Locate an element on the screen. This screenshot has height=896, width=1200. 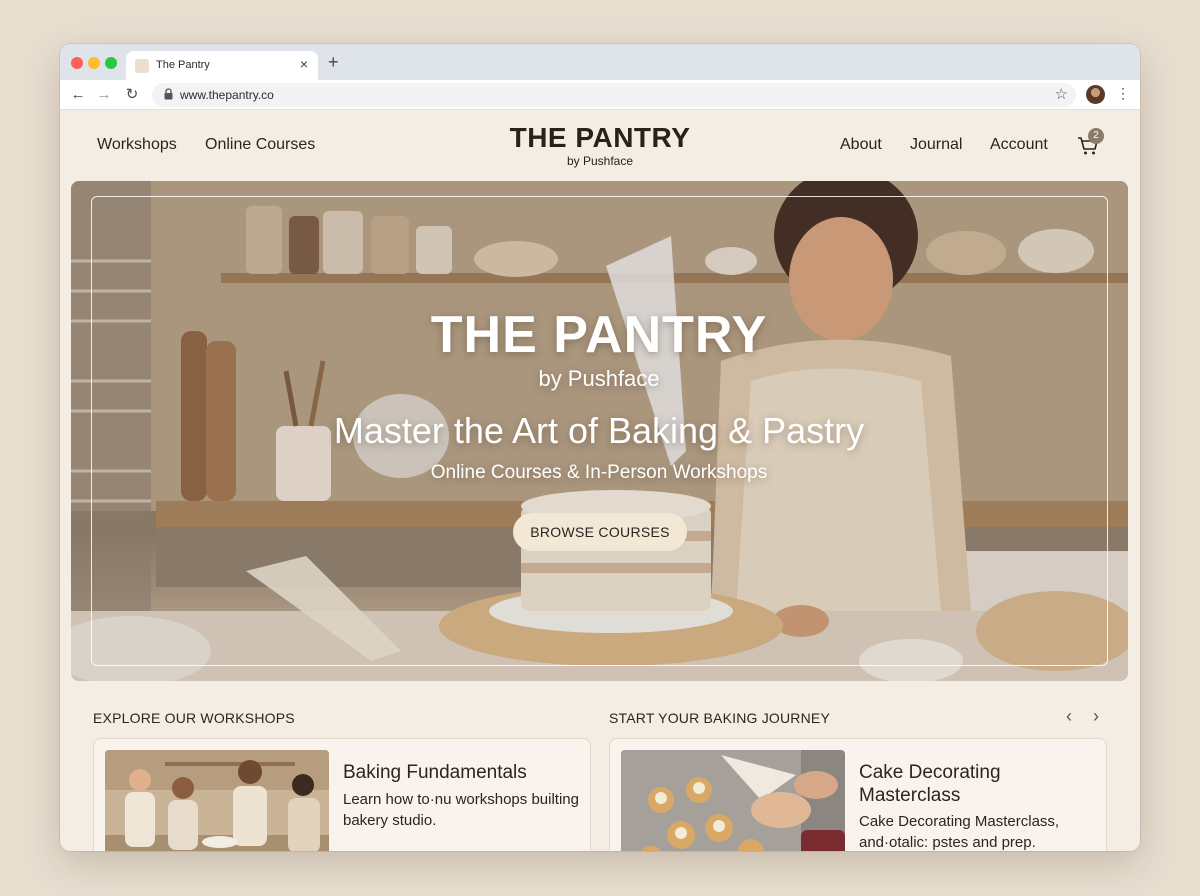
course-image is located at coordinates (733, 800).